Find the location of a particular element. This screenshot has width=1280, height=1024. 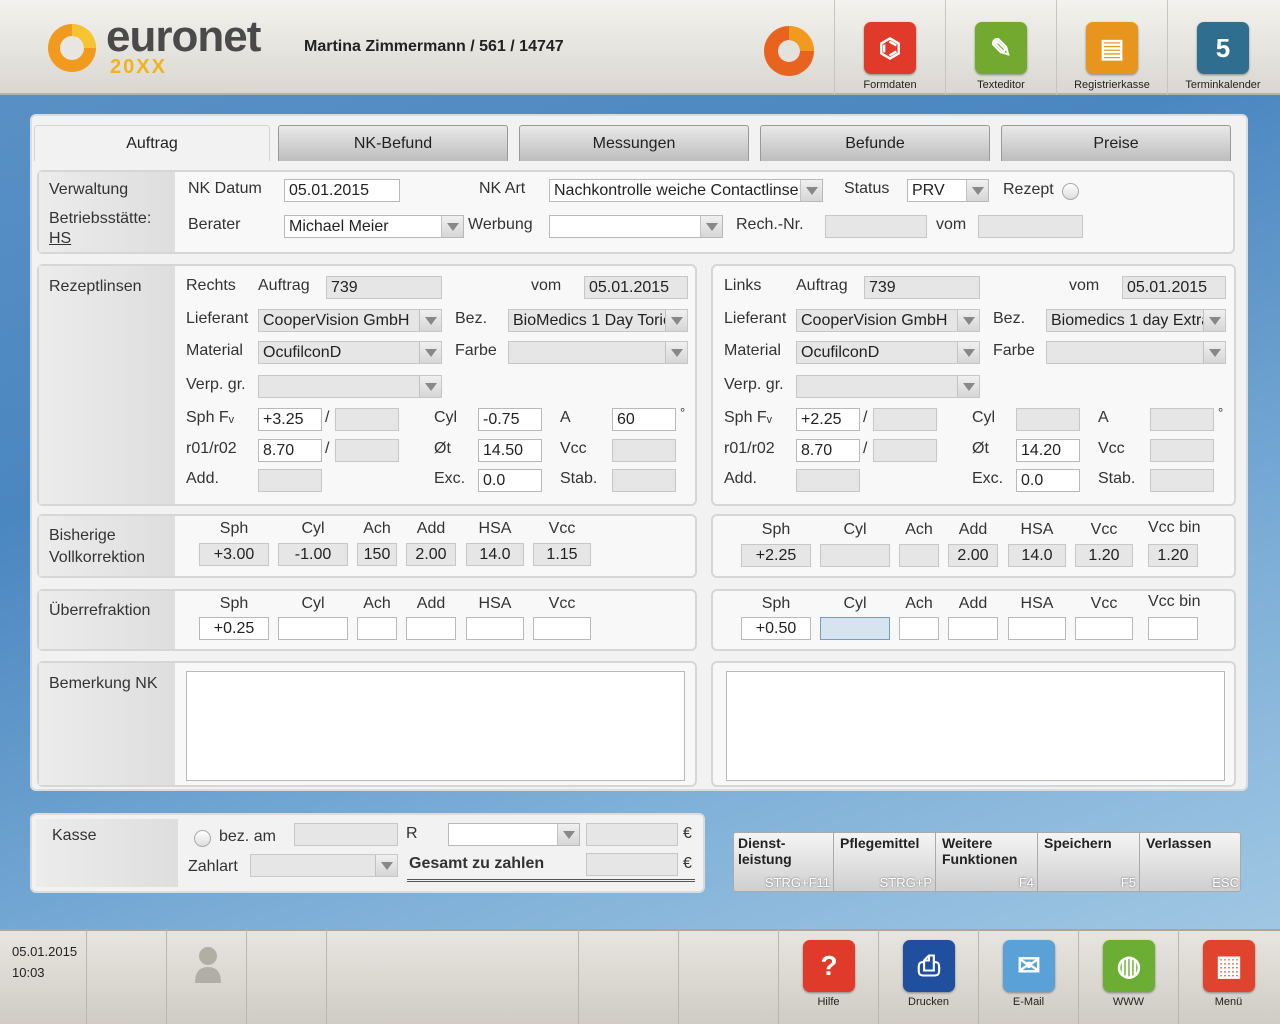

rech-vom-field is located at coordinates (1030, 226).